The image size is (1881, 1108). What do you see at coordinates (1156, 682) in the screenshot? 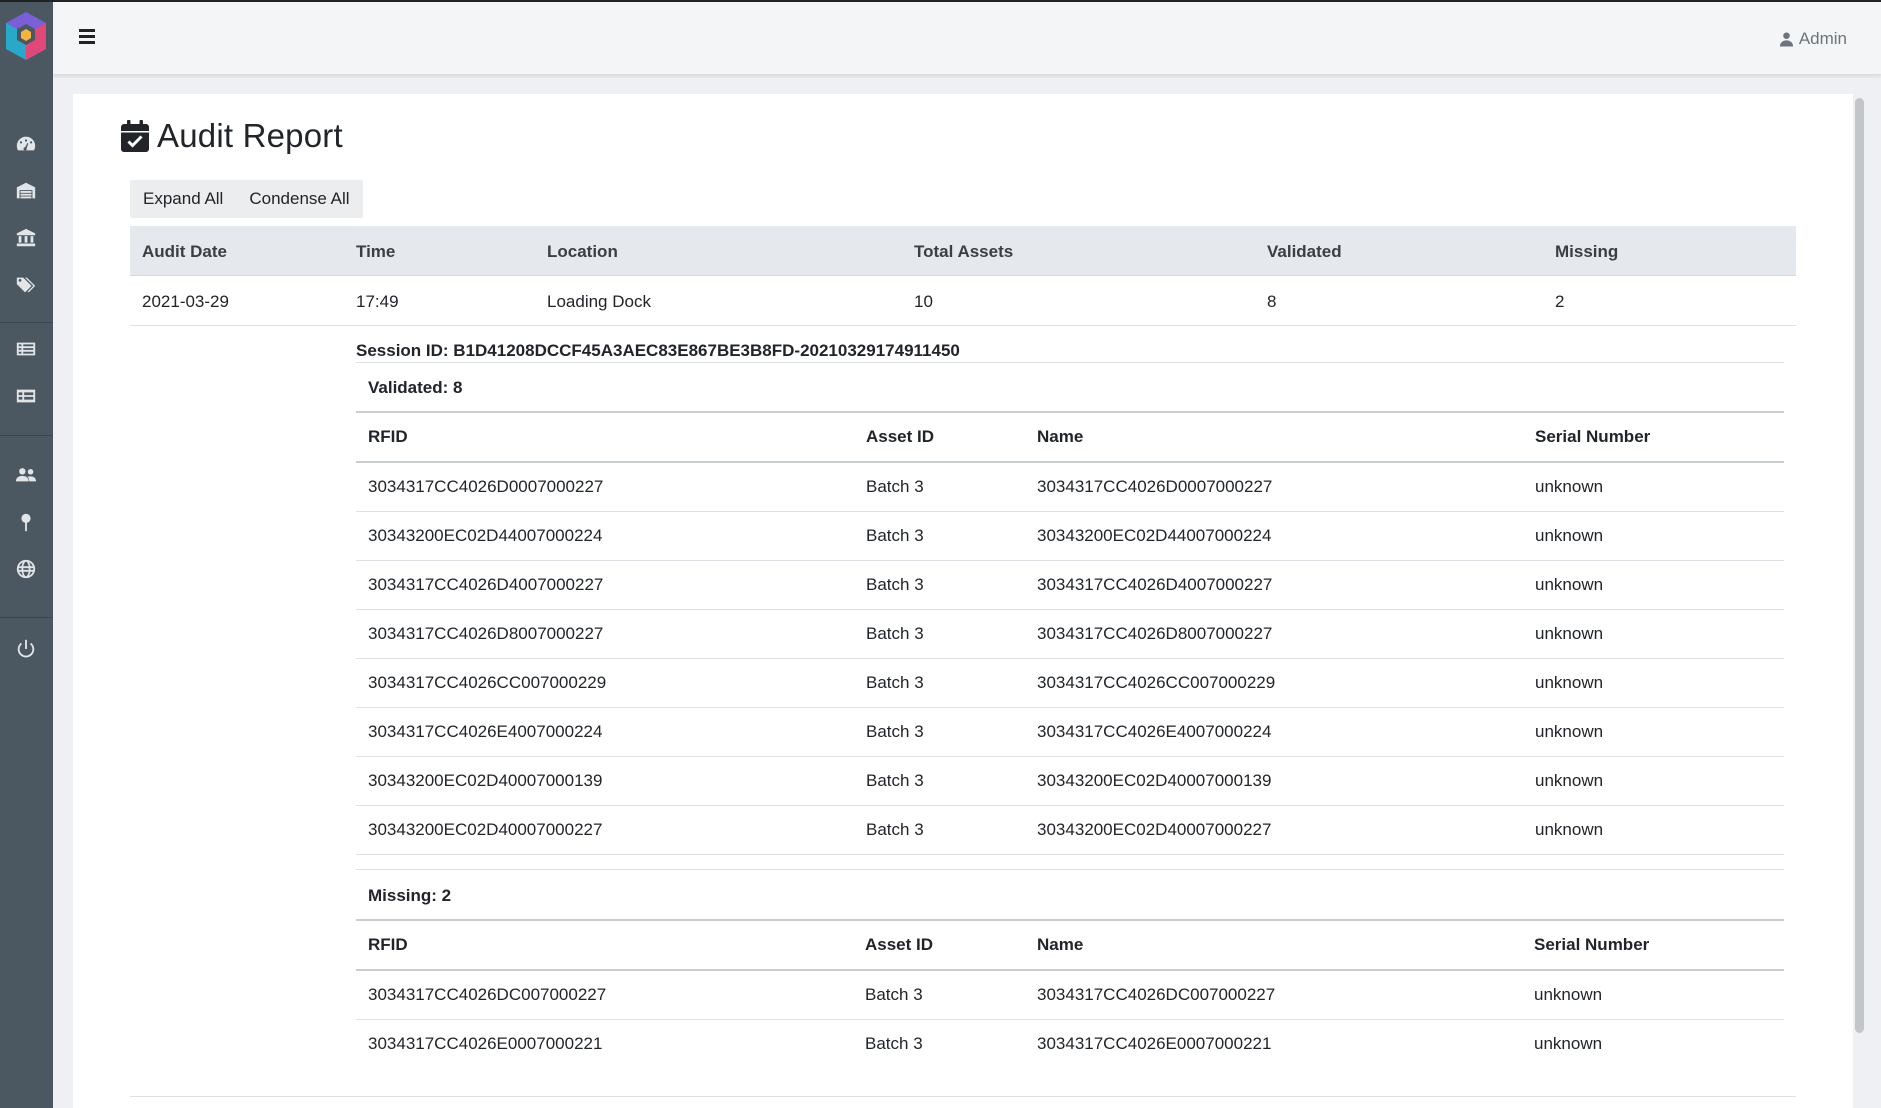
I see `name-cell: 3034317CC4026CC007000229` at bounding box center [1156, 682].